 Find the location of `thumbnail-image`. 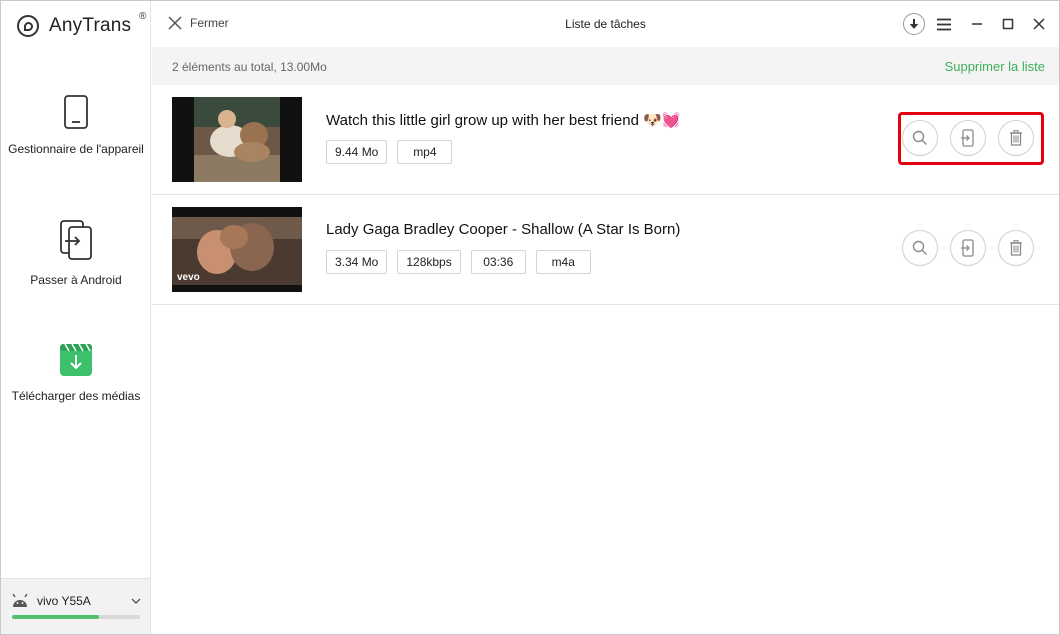

thumbnail-image is located at coordinates (237, 139).